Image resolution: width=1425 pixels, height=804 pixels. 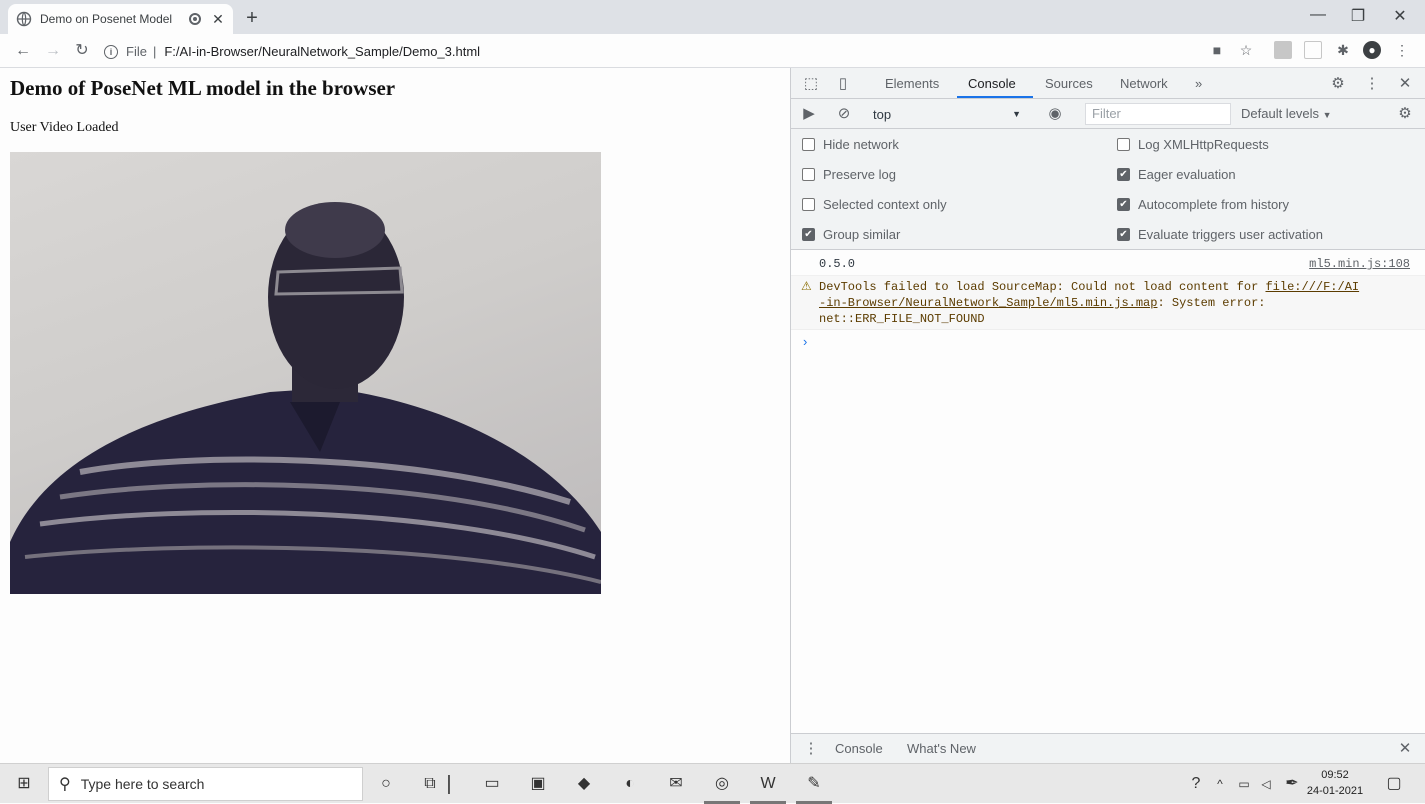 I want to click on clear-console-icon: ⊘, so click(x=844, y=114).